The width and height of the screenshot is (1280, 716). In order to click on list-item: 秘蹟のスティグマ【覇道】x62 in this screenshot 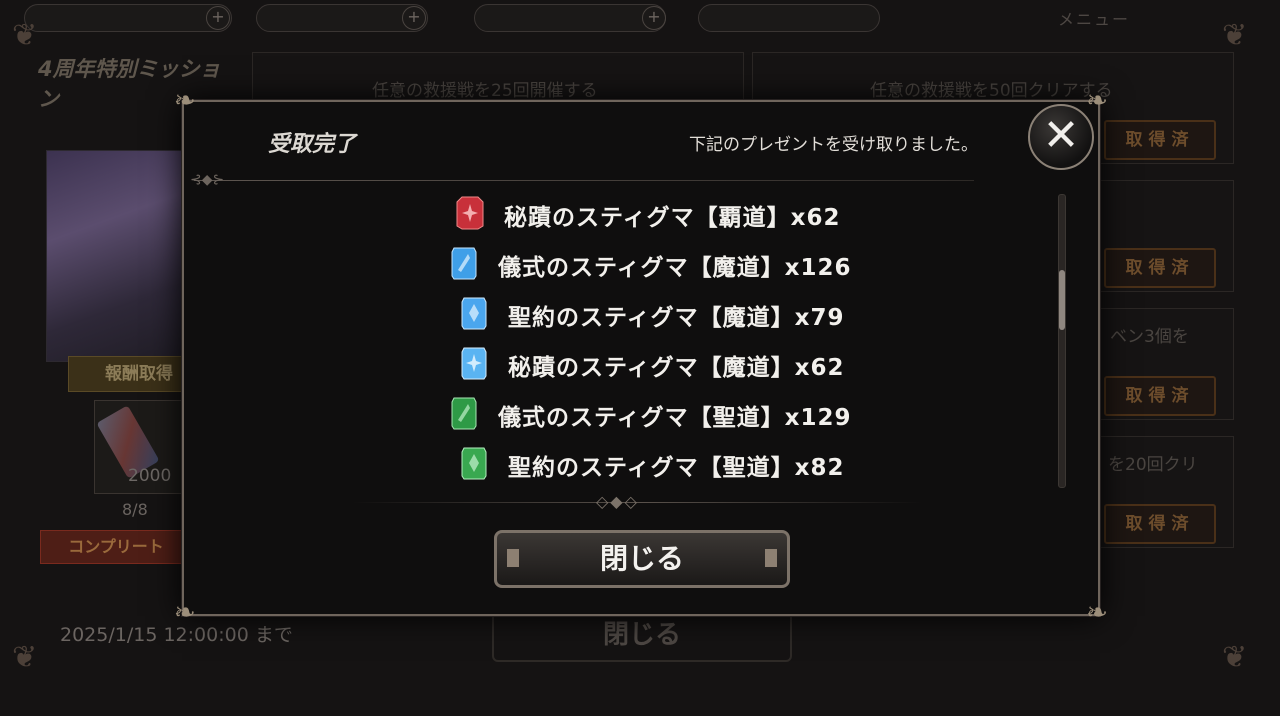, I will do `click(756, 214)`.